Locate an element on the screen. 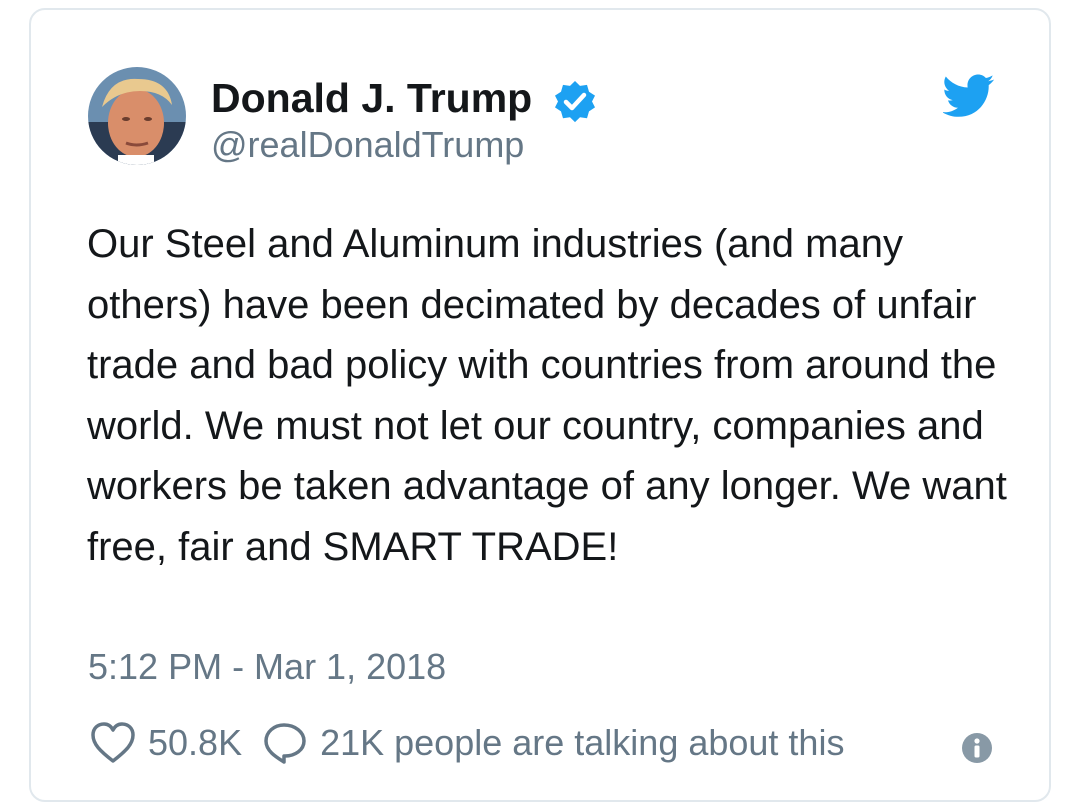 The width and height of the screenshot is (1080, 809). tweet-timestamp: 5:12 PM - Mar 1, 2018 is located at coordinates (267, 667).